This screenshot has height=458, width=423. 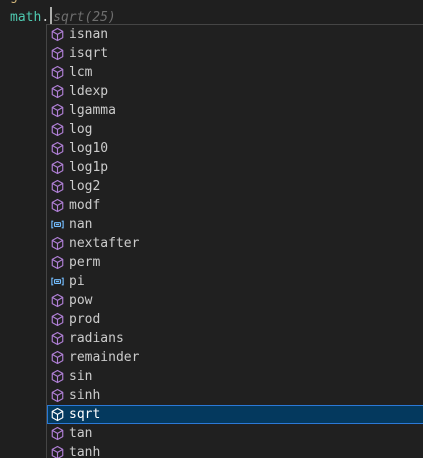 What do you see at coordinates (235, 450) in the screenshot?
I see `suggestion-item-tanh: tanh` at bounding box center [235, 450].